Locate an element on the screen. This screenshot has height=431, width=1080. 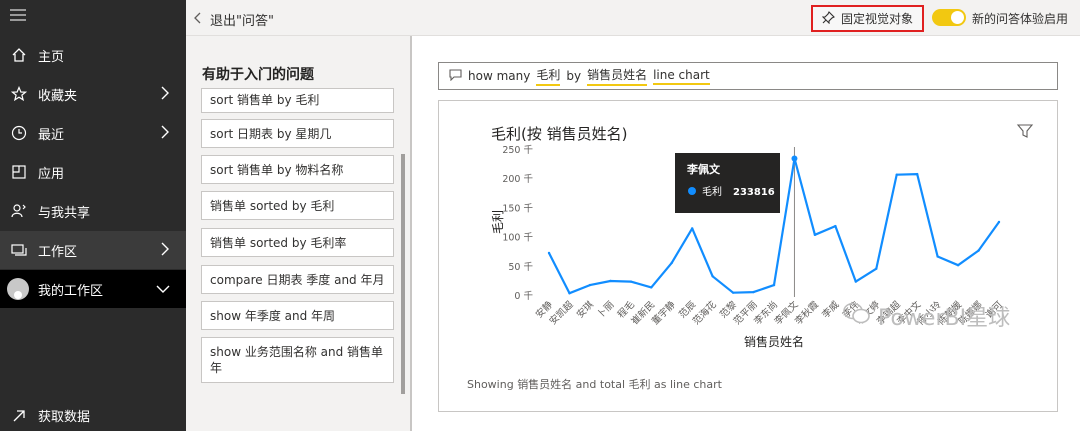
nav-item-apps: 应用 is located at coordinates (93, 172).